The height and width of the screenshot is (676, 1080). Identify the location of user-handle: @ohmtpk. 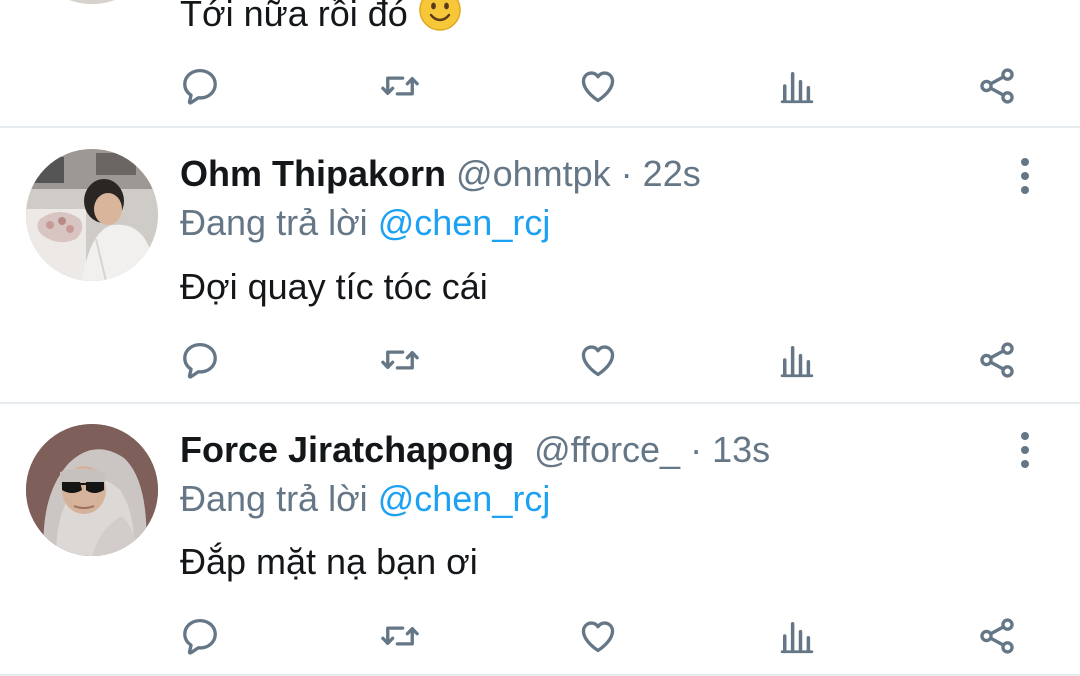
(533, 173).